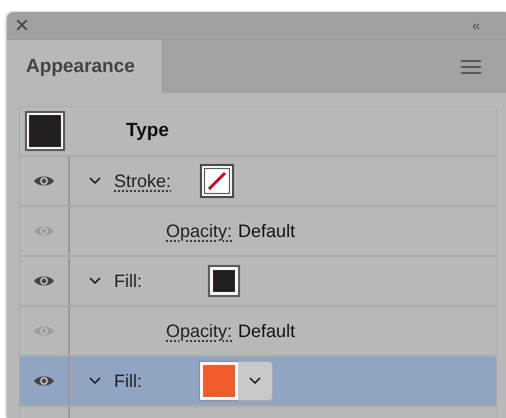  Describe the element at coordinates (475, 25) in the screenshot. I see `collapse-button: ‹‹` at that location.